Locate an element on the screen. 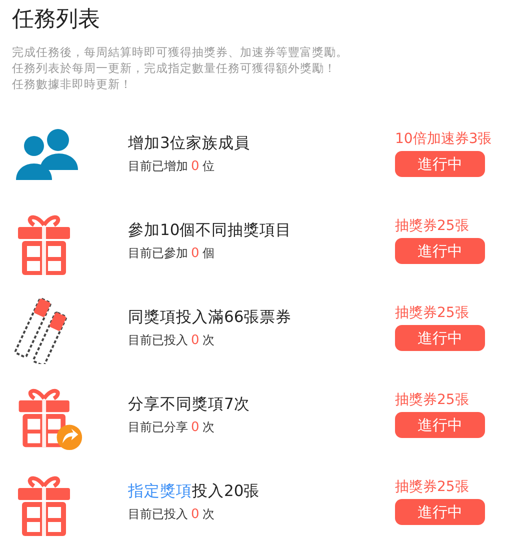 This screenshot has height=543, width=517. task-title: 參加10個不同抽獎項目 is located at coordinates (210, 230).